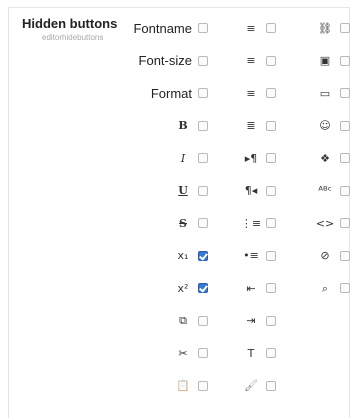 The width and height of the screenshot is (360, 418). Describe the element at coordinates (251, 255) in the screenshot. I see `unordered-list-icon-glyph: •≡` at that location.